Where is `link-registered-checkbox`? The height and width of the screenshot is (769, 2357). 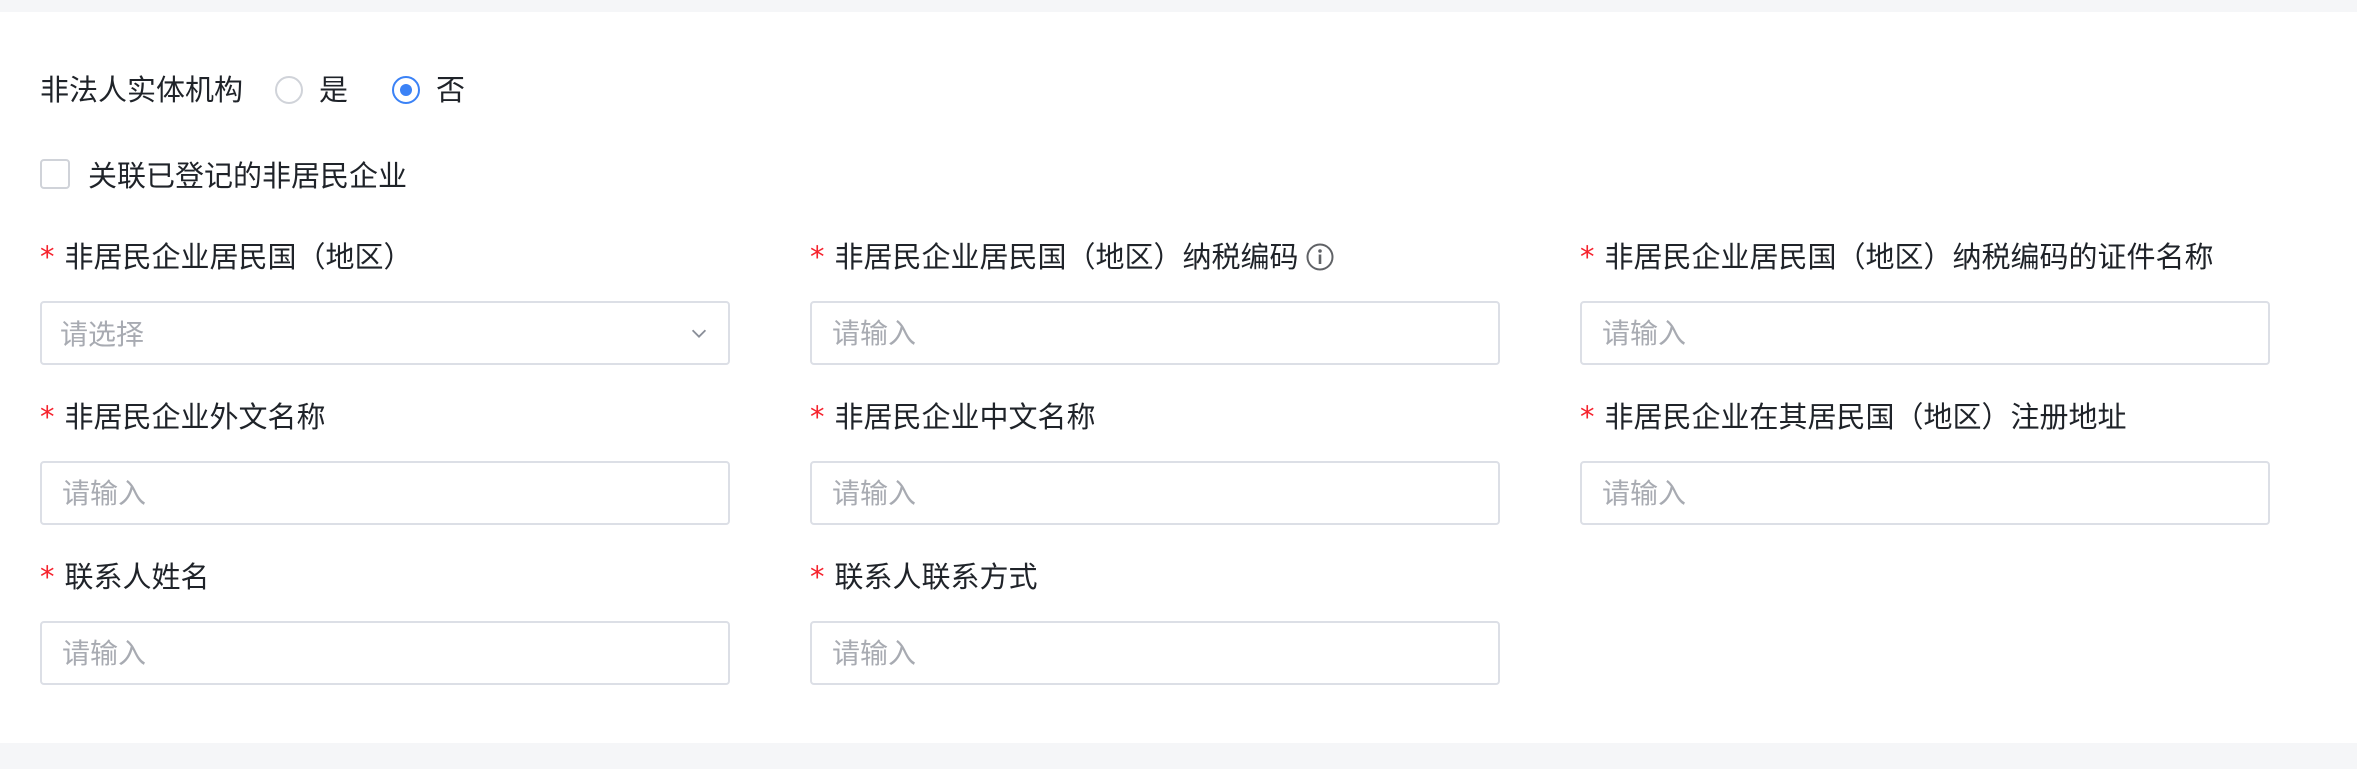 link-registered-checkbox is located at coordinates (55, 174).